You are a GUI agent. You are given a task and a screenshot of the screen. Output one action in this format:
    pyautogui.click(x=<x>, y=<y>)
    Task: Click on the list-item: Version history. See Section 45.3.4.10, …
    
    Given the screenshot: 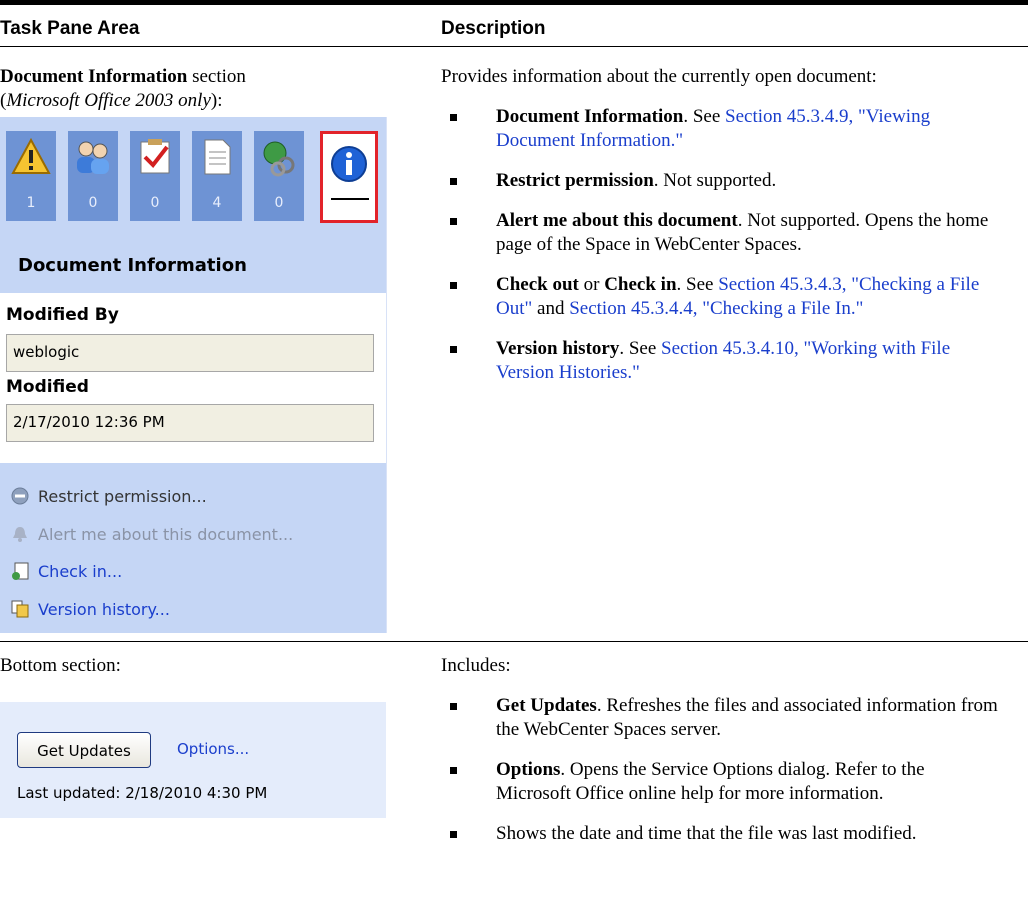 What is the action you would take?
    pyautogui.click(x=721, y=361)
    